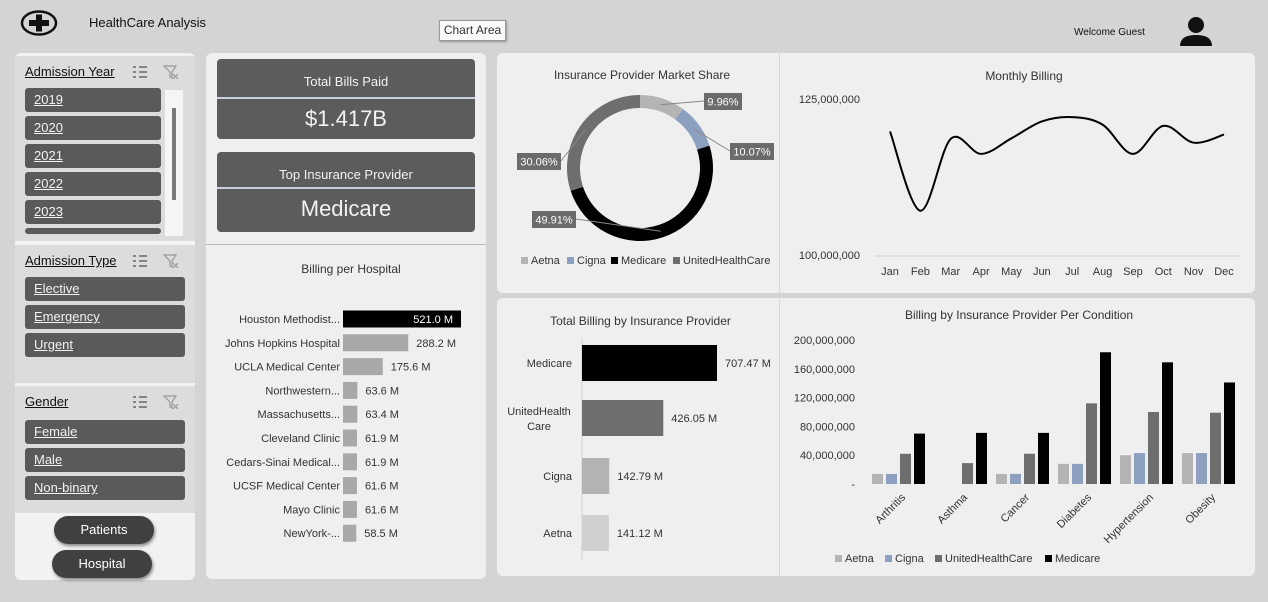  Describe the element at coordinates (1133, 272) in the screenshot. I see `month-label: Sep` at that location.